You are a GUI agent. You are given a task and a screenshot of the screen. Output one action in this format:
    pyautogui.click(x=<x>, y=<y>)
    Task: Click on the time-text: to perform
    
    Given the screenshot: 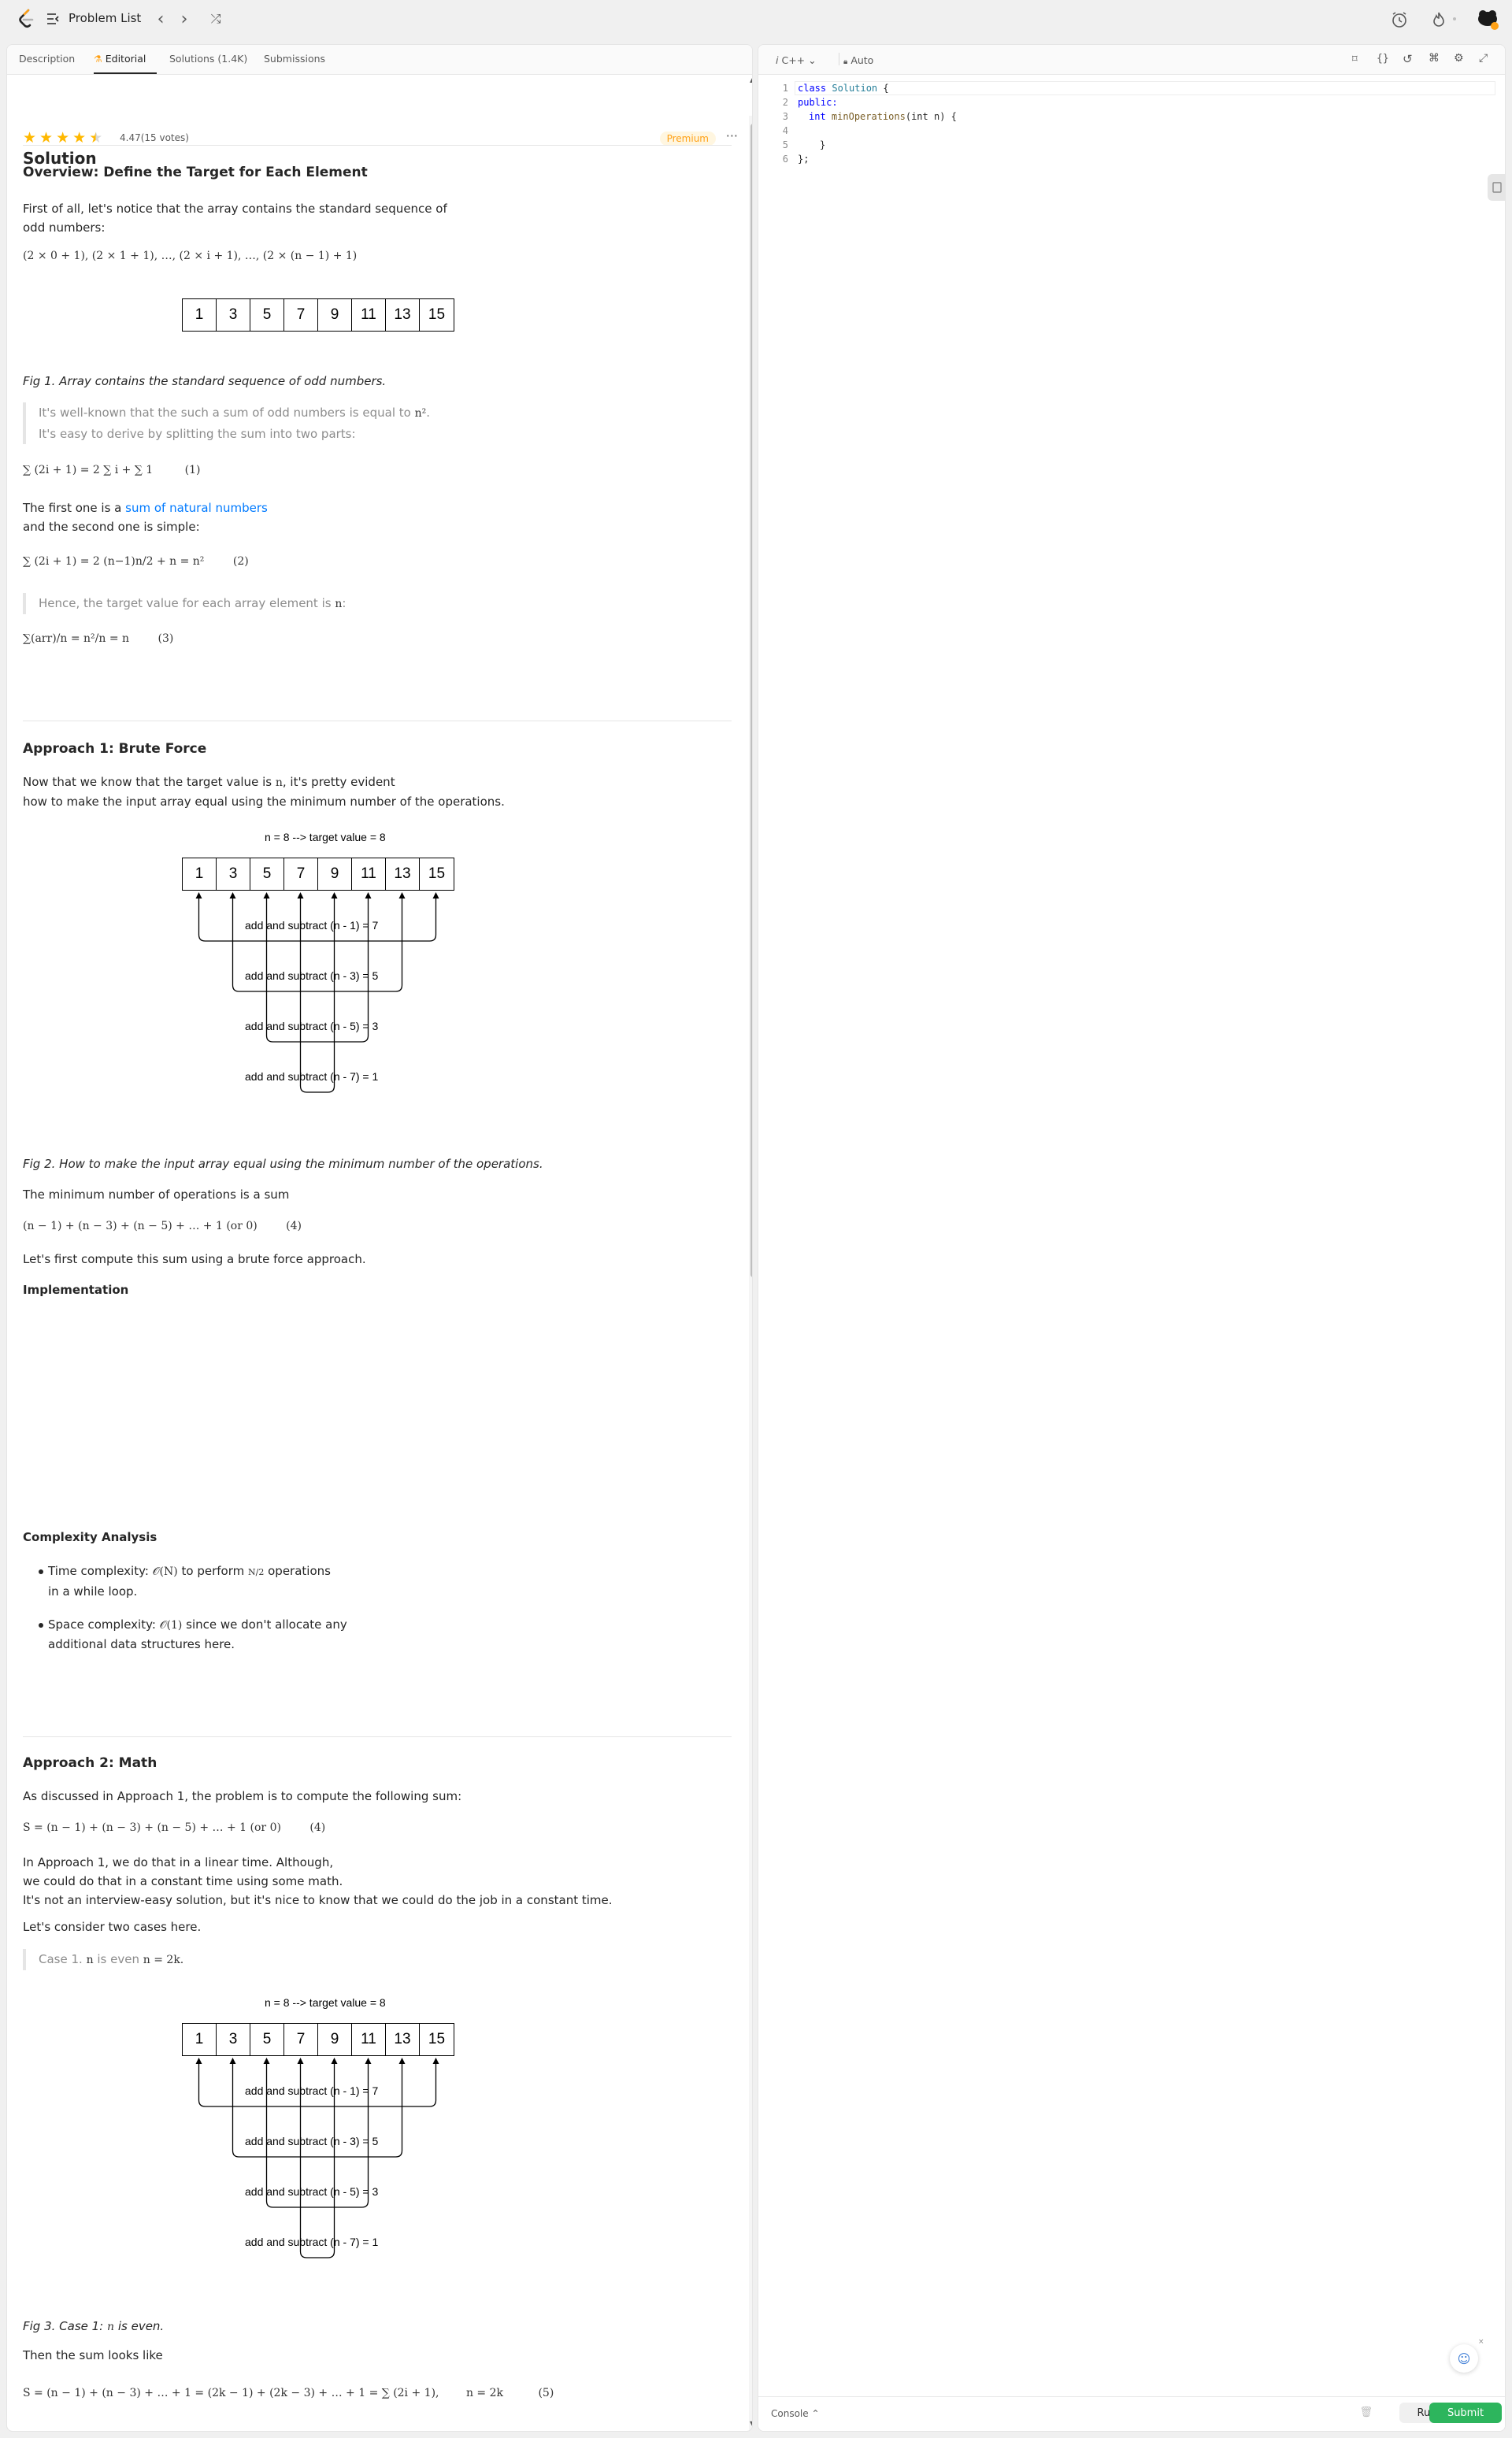 What is the action you would take?
    pyautogui.click(x=213, y=1571)
    